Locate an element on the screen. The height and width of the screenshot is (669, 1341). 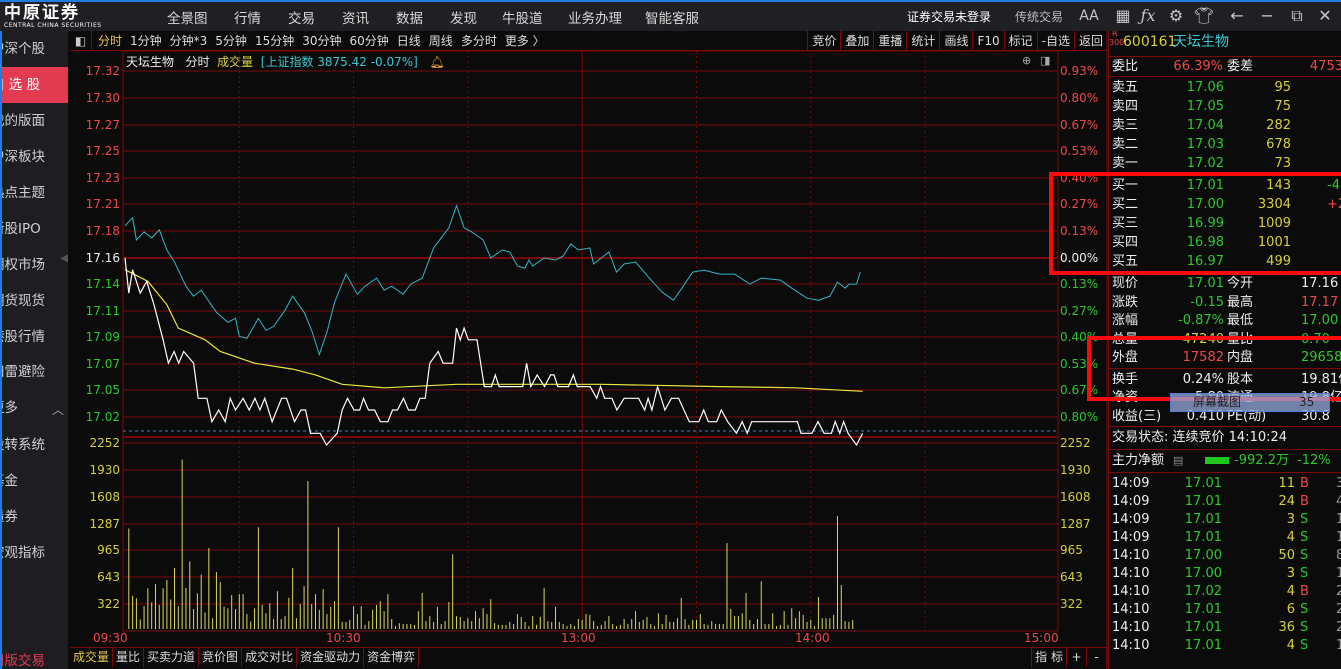
price-tick-label: 17.30 is located at coordinates (102, 98).